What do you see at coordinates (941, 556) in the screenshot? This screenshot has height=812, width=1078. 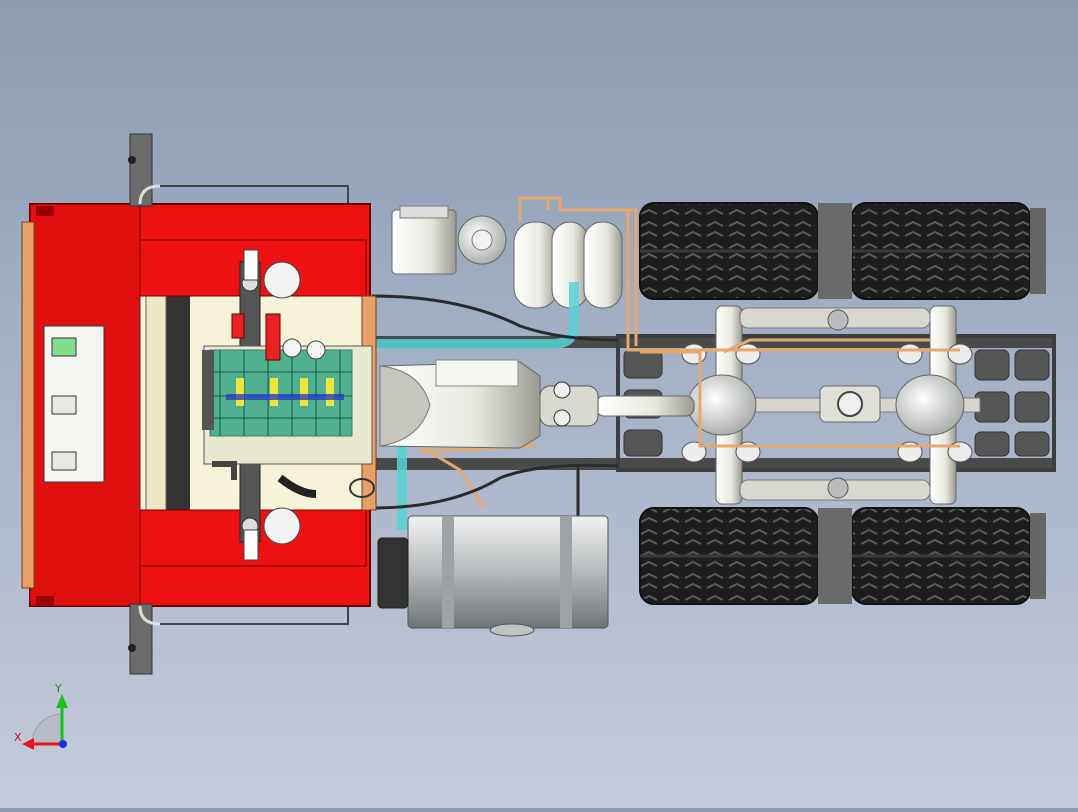 I see `wheel-rear-right-rear` at bounding box center [941, 556].